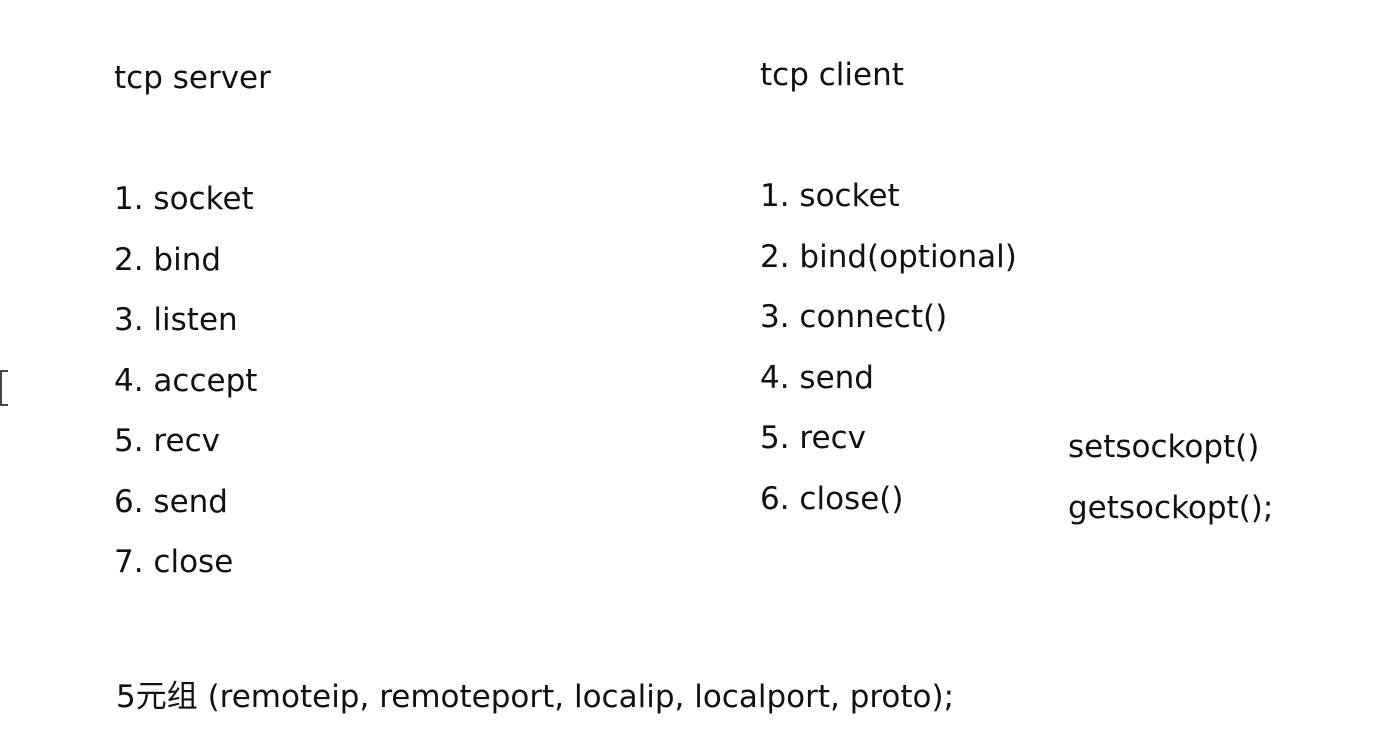 This screenshot has height=752, width=1396. Describe the element at coordinates (1171, 508) in the screenshot. I see `getsockopt-label: getsockopt();` at that location.